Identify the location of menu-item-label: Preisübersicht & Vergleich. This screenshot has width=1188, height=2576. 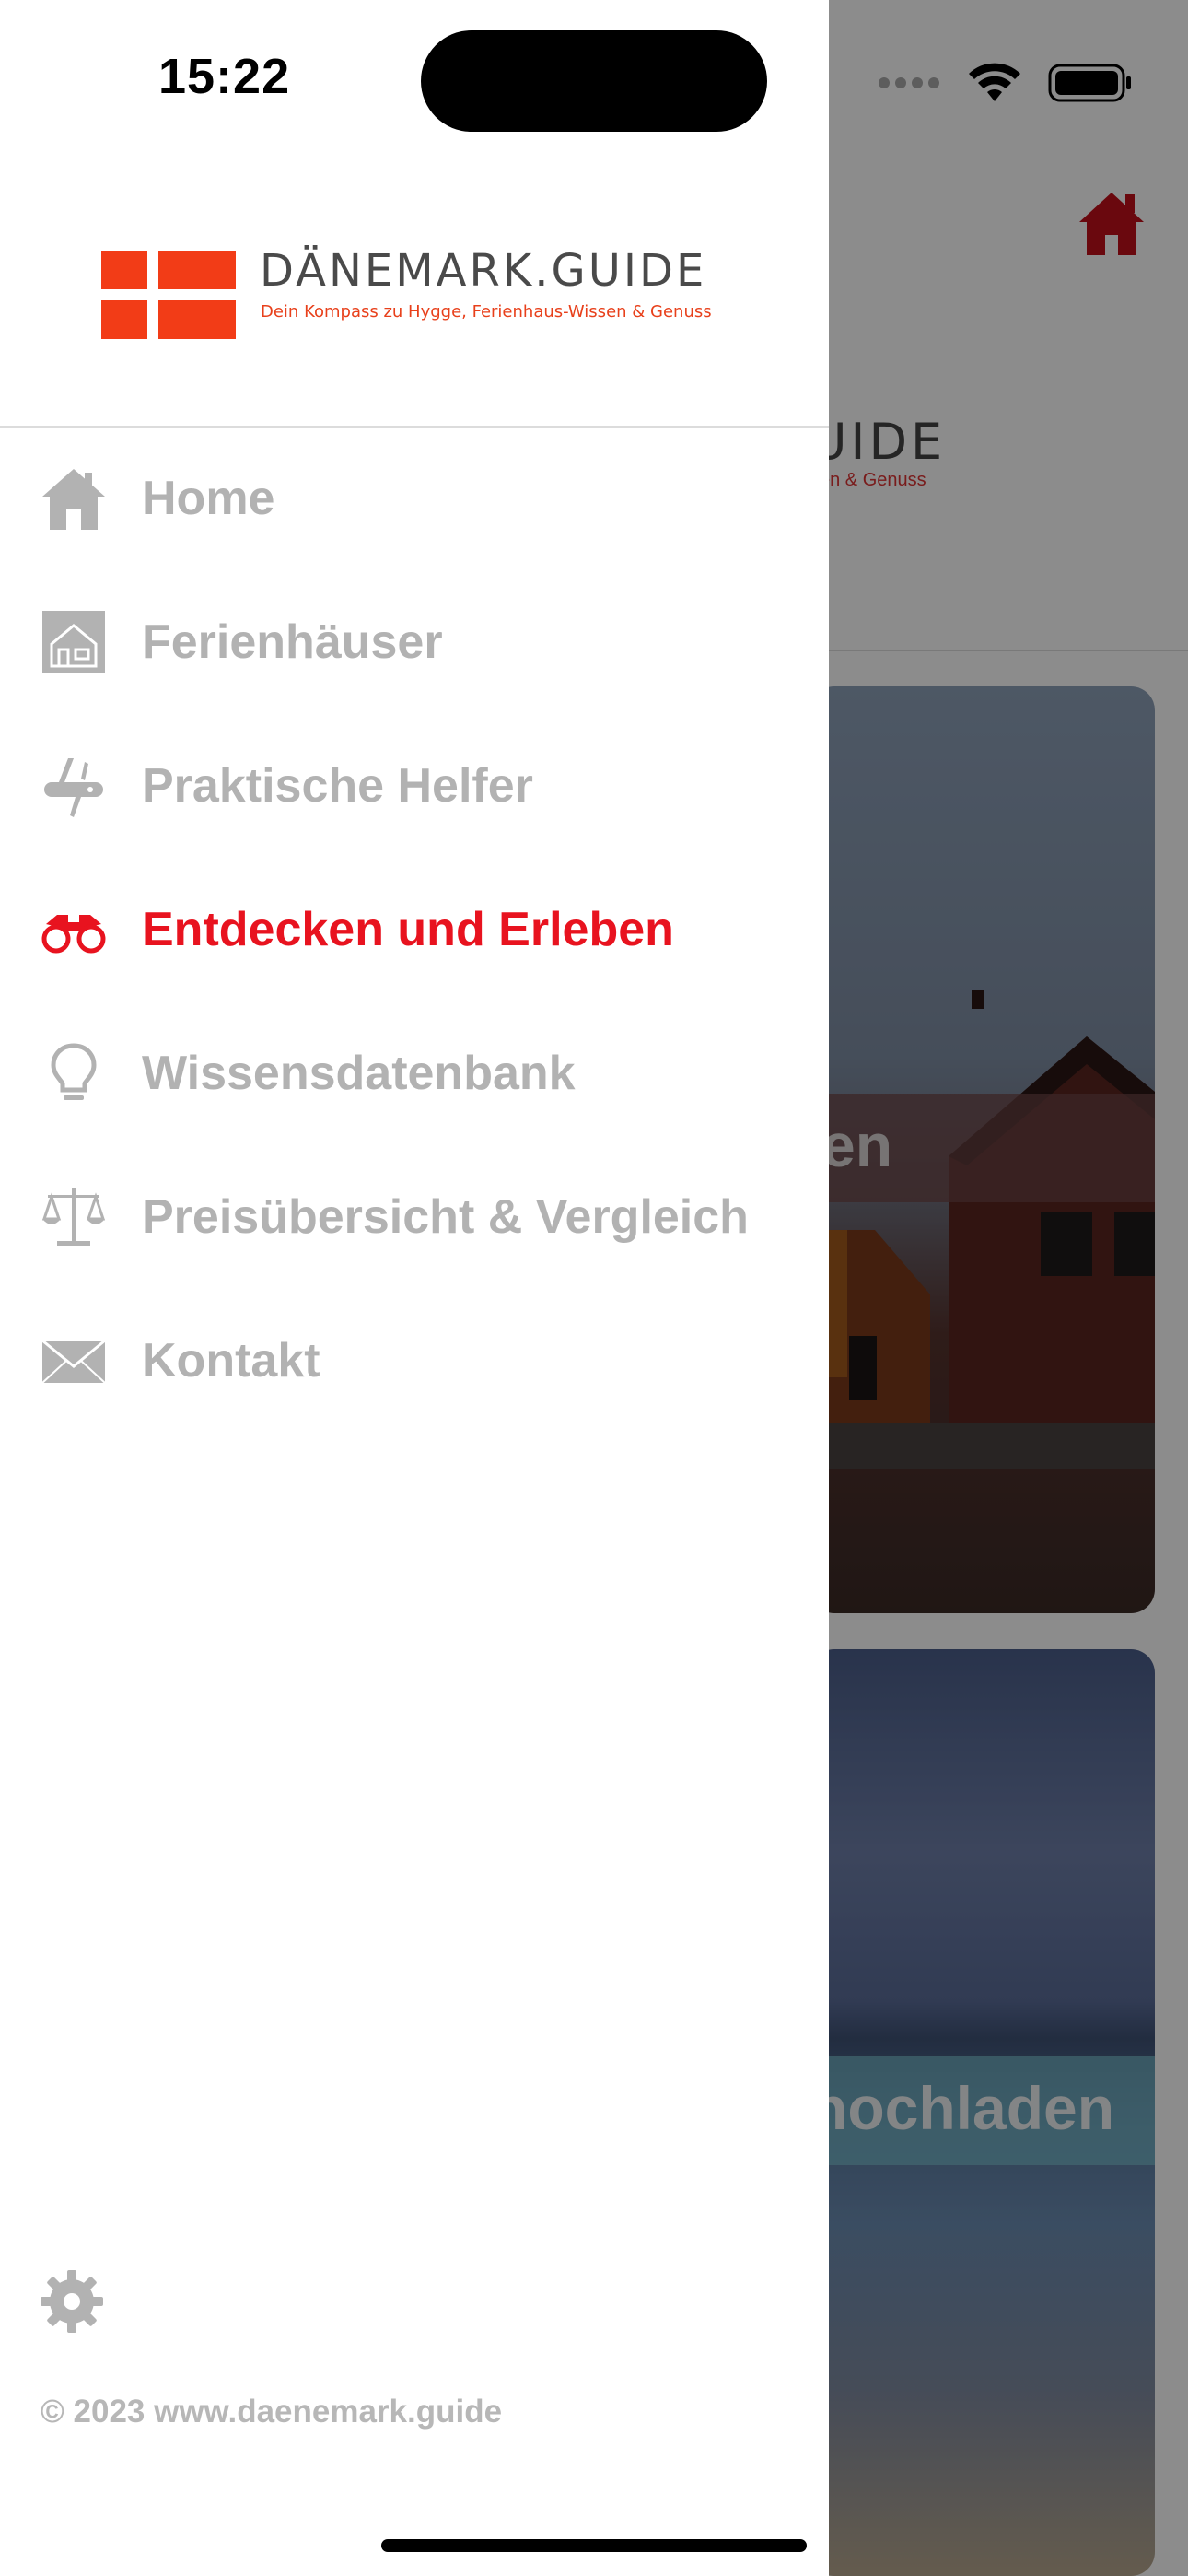
(445, 1217).